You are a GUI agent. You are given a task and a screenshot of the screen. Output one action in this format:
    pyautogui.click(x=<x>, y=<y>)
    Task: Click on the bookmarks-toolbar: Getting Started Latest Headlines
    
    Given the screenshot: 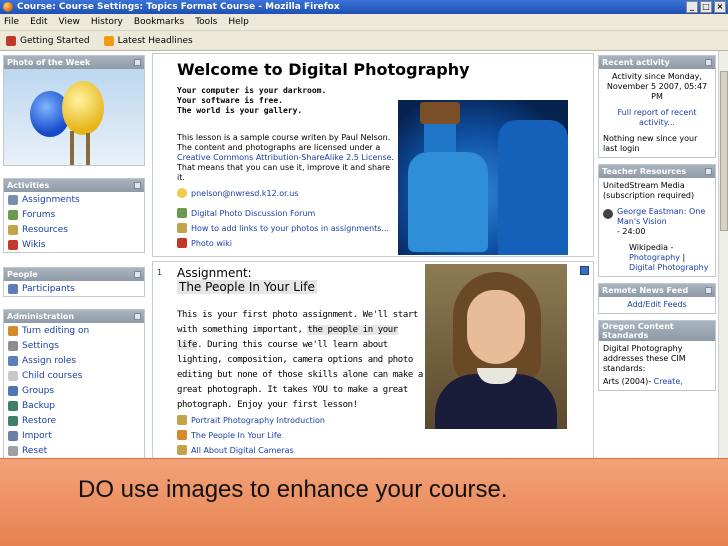 What is the action you would take?
    pyautogui.click(x=364, y=41)
    